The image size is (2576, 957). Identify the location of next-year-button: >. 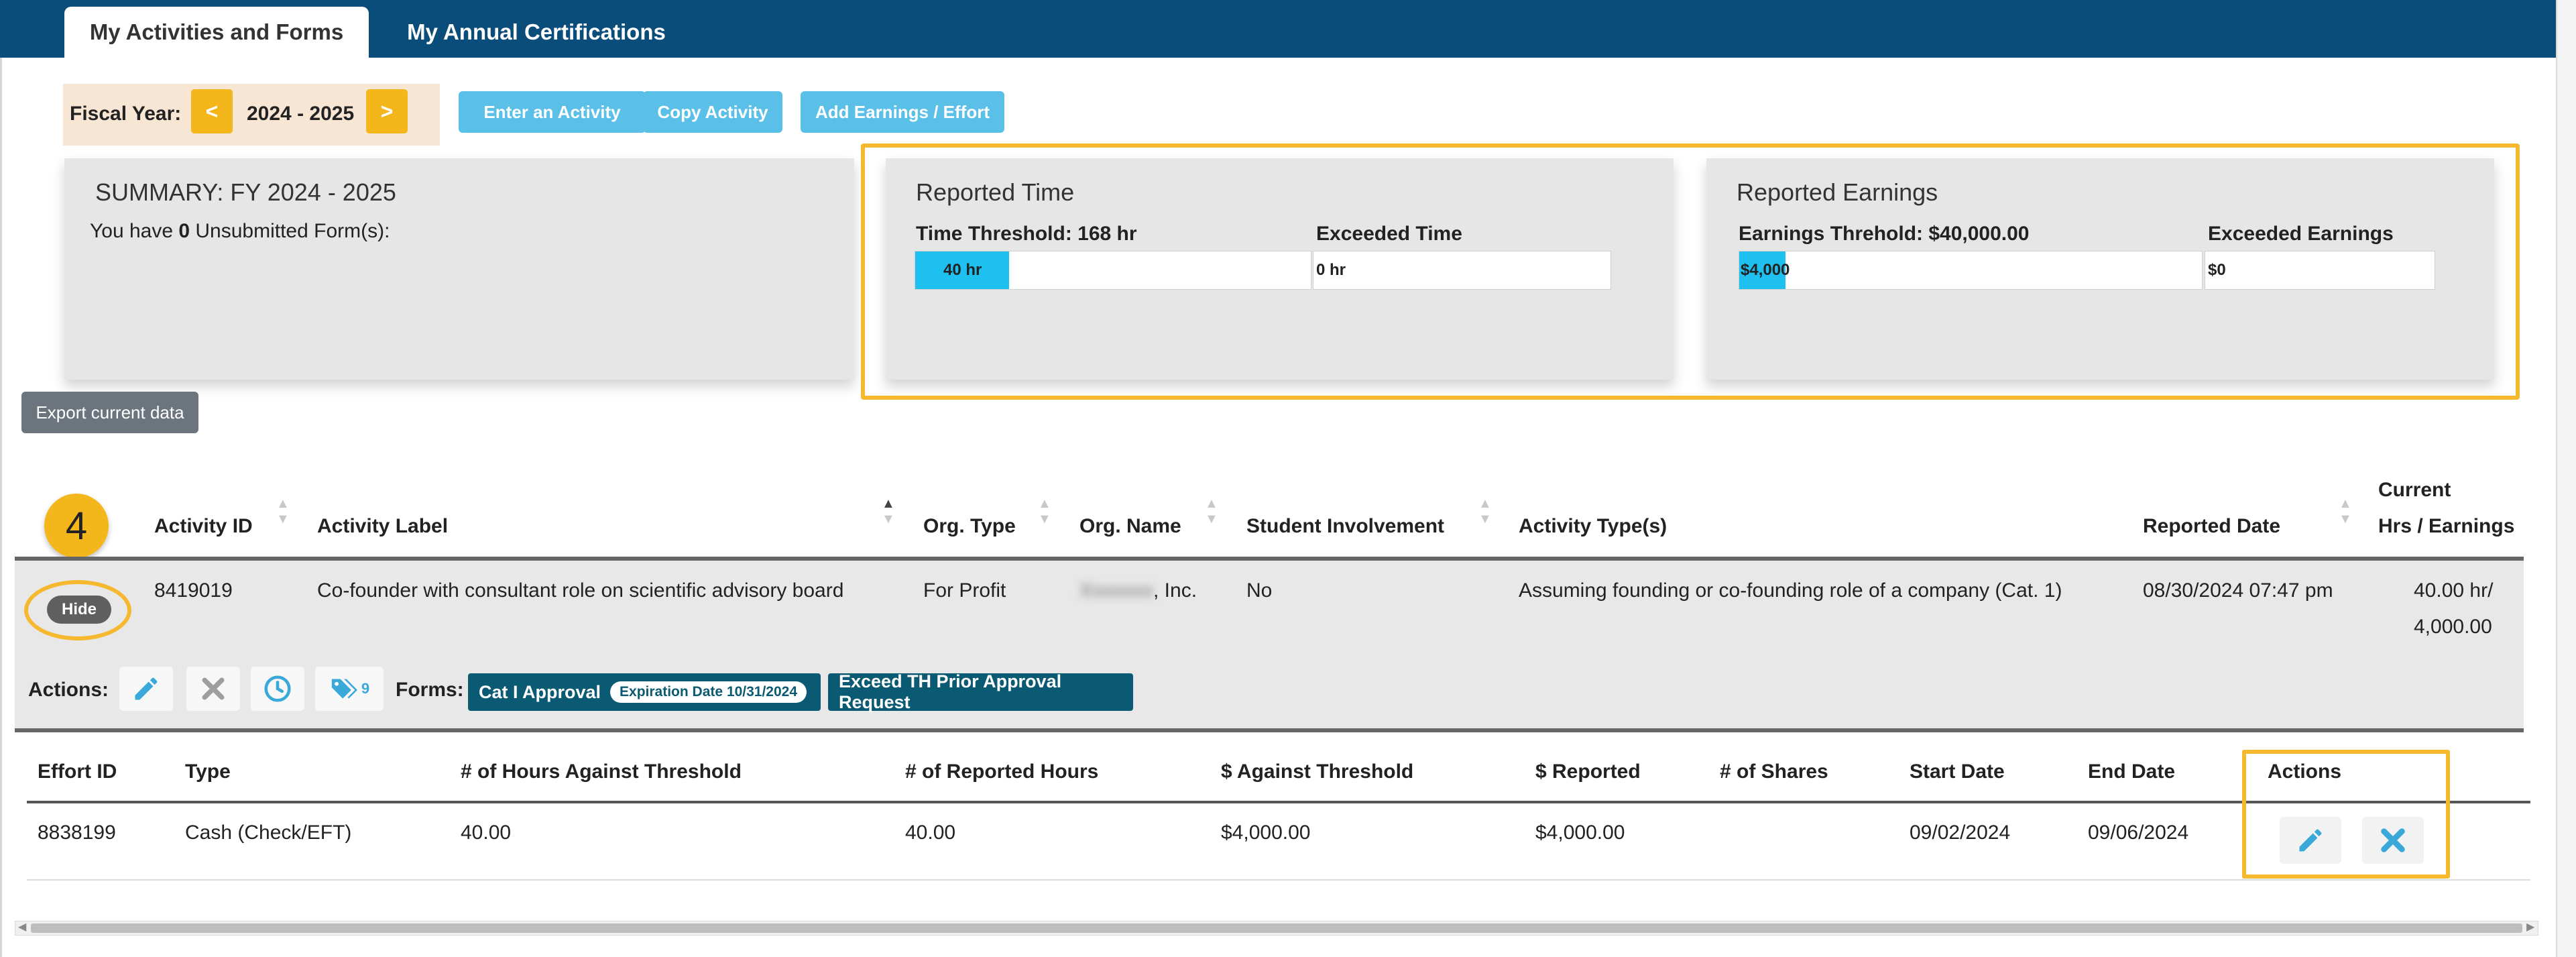
(387, 111).